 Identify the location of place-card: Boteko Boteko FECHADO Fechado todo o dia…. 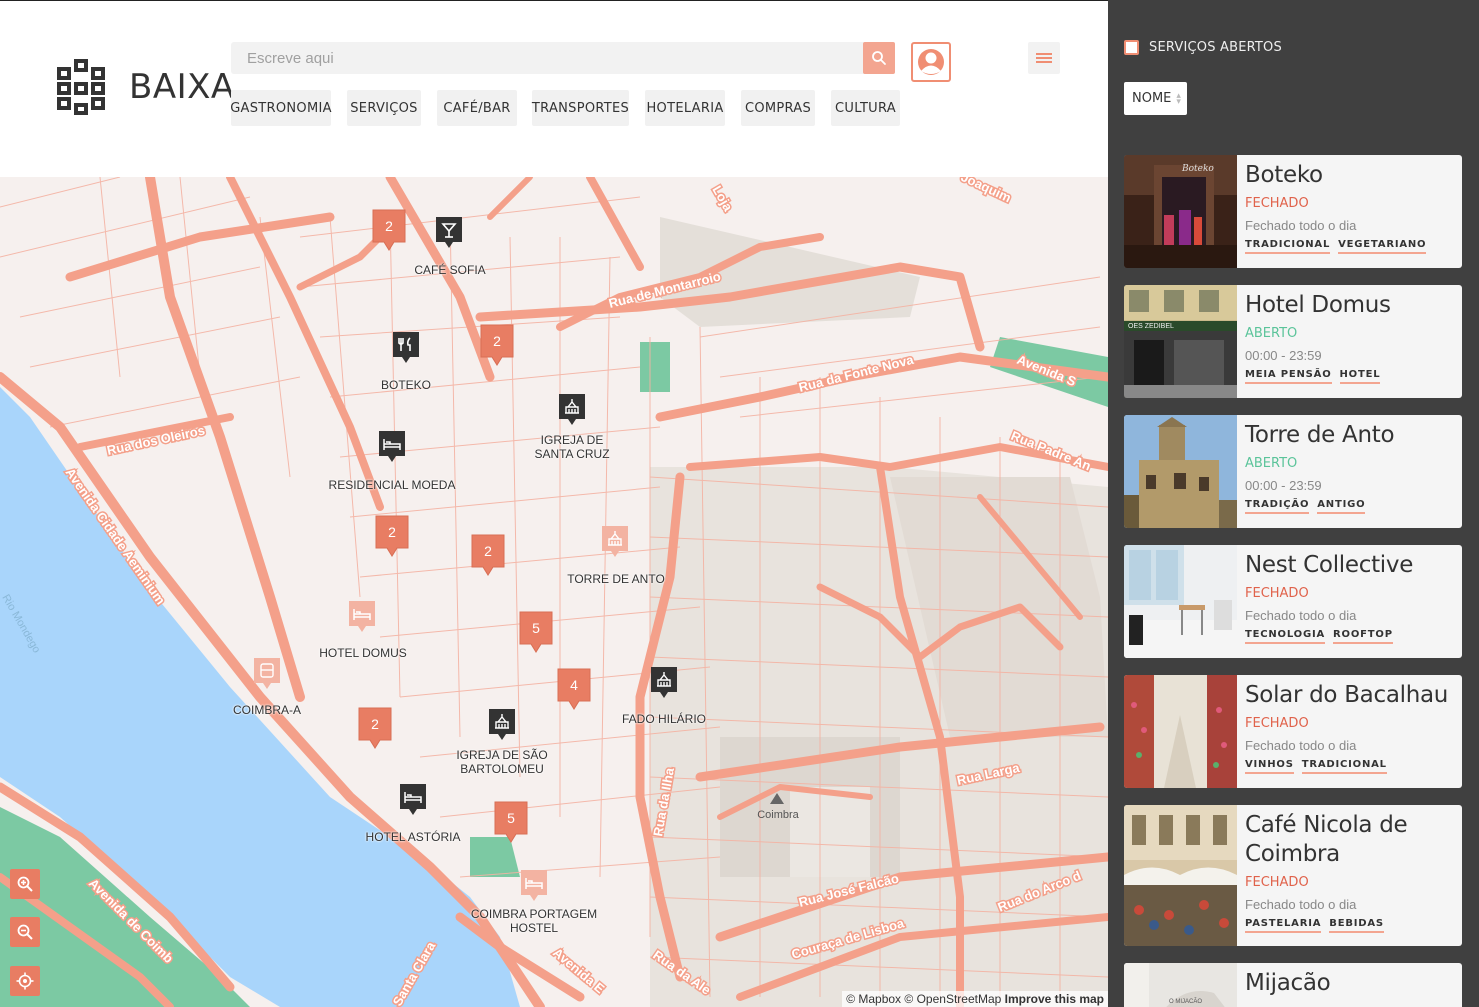
(1293, 211).